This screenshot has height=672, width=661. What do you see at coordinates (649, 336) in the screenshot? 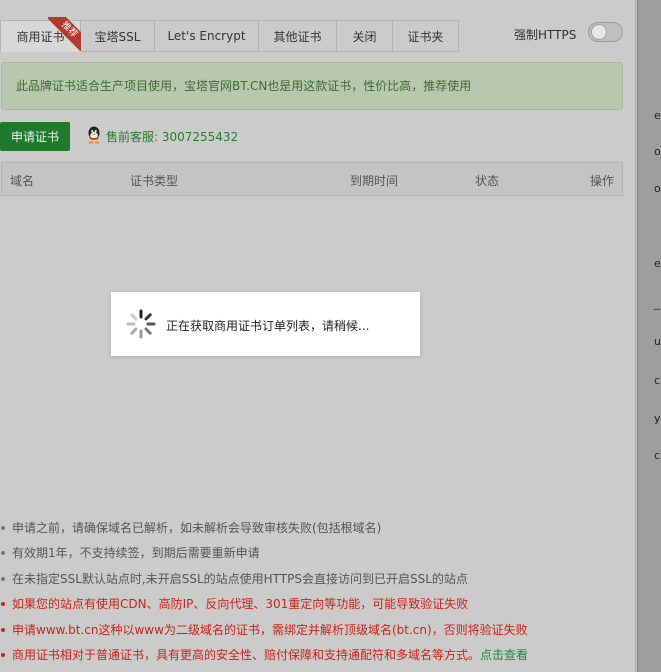
I see `background-window-edge: e o o e _ u c y c` at bounding box center [649, 336].